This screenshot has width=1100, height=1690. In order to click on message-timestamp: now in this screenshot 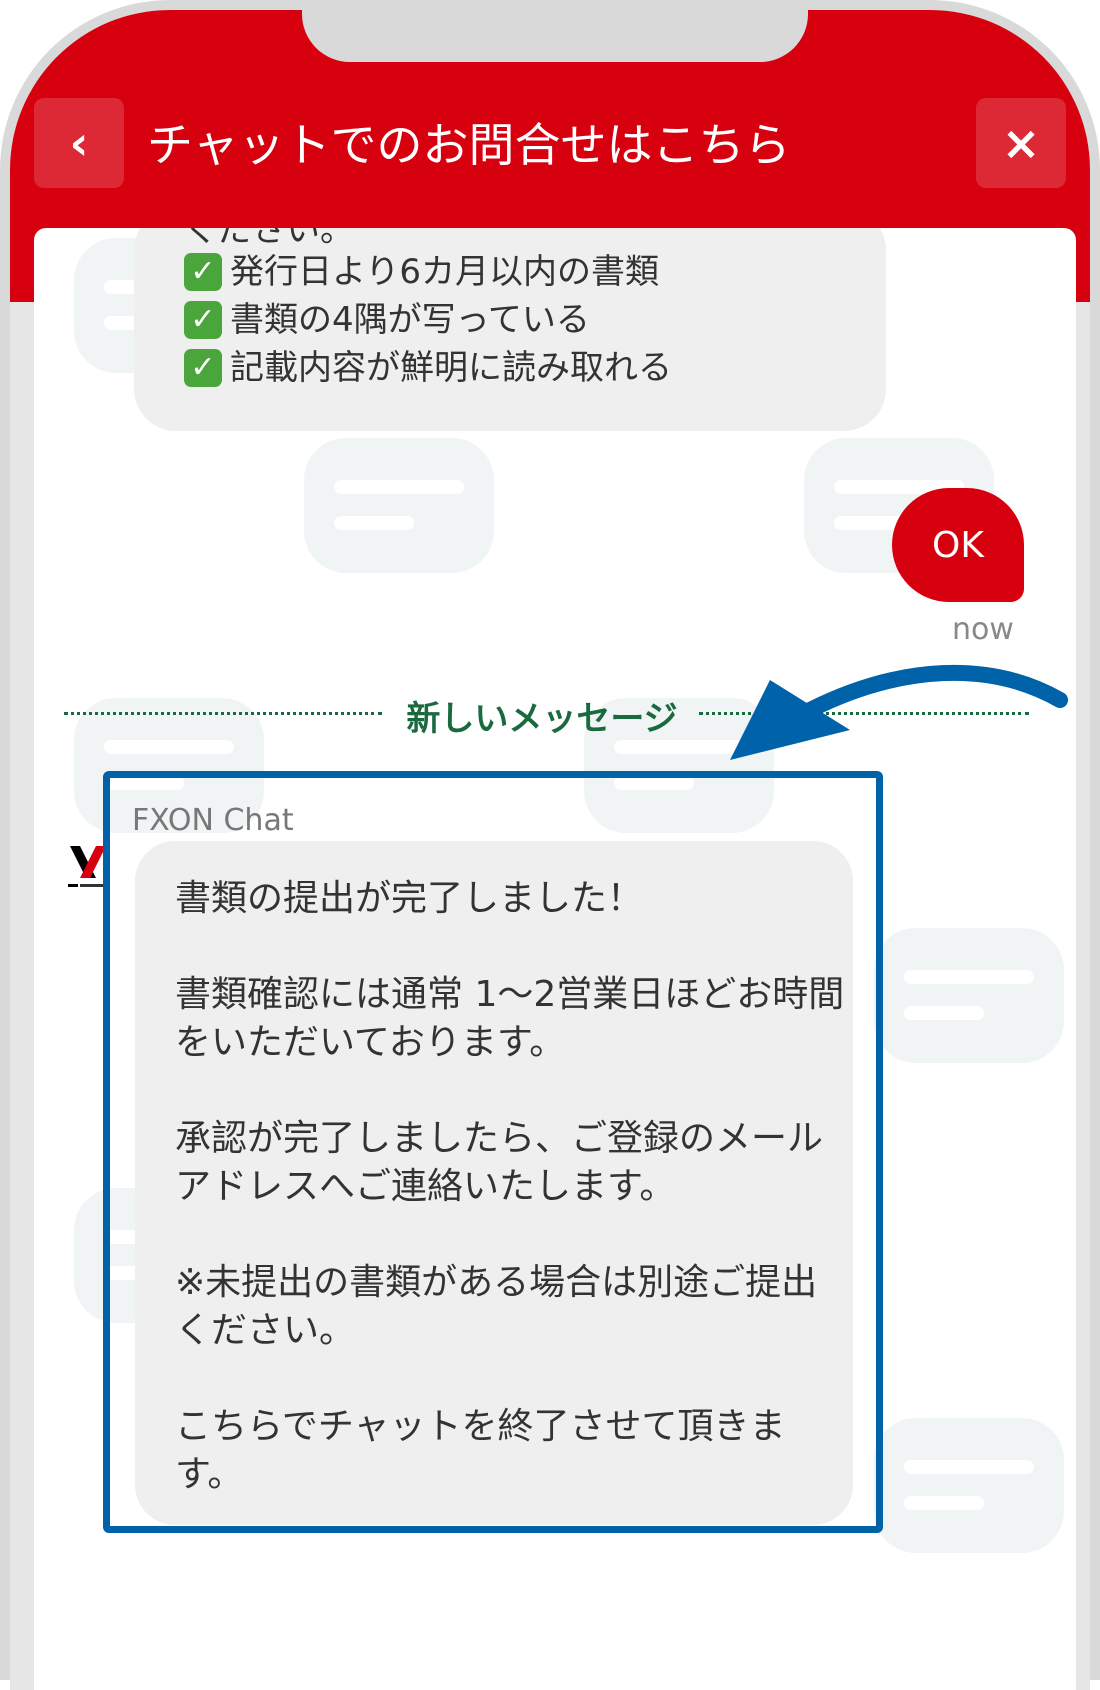, I will do `click(983, 629)`.